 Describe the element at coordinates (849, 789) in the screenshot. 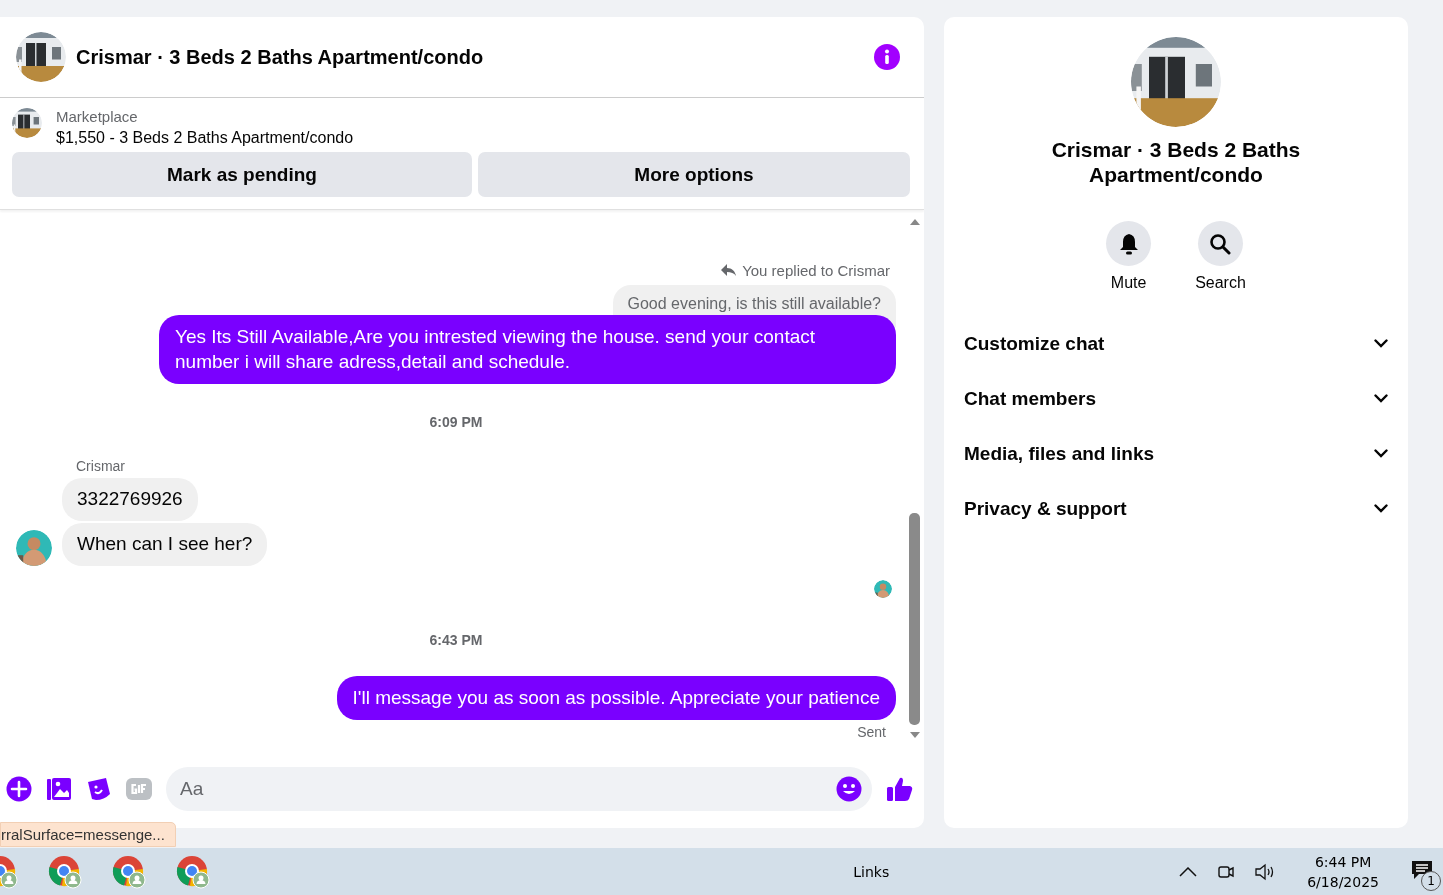

I see `emoji-icon` at that location.